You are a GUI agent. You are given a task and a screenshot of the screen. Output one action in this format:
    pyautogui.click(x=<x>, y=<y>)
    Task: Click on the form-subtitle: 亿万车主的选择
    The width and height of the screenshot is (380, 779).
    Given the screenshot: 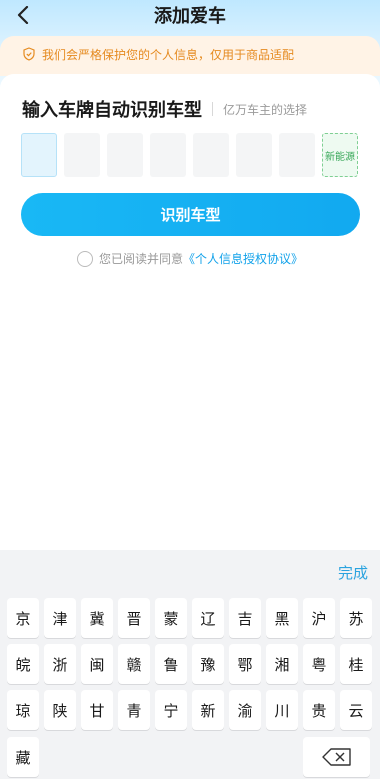 What is the action you would take?
    pyautogui.click(x=265, y=109)
    